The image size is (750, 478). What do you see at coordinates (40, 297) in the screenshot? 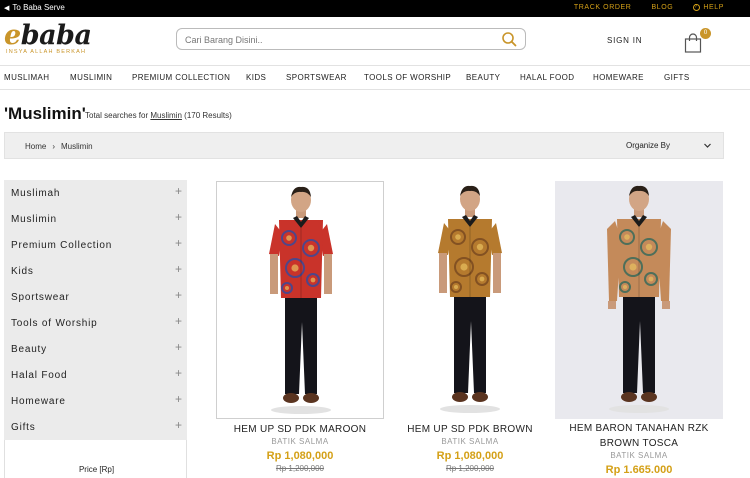
I see `sidebar-item-label: Sportswear` at bounding box center [40, 297].